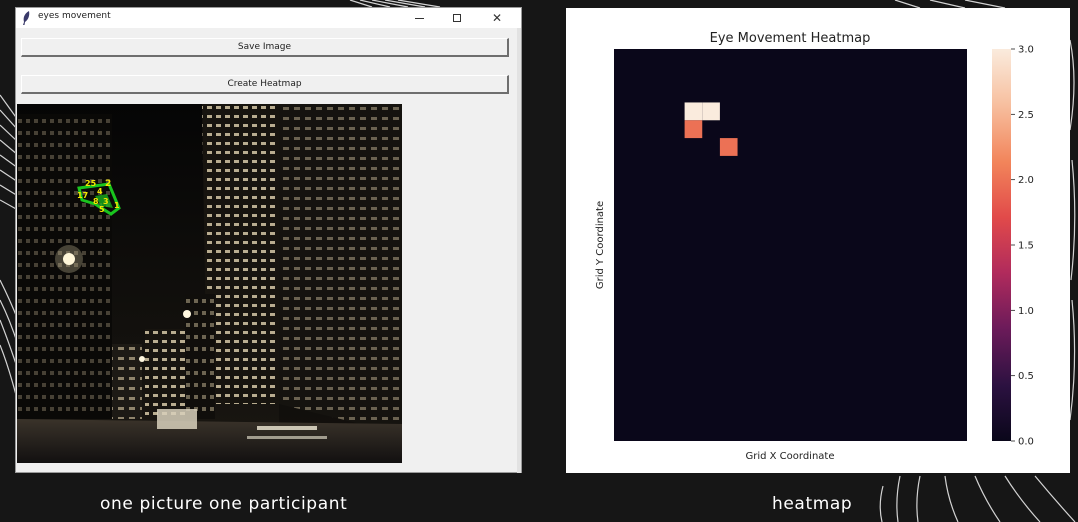  What do you see at coordinates (519, 250) in the screenshot?
I see `window-right-edge` at bounding box center [519, 250].